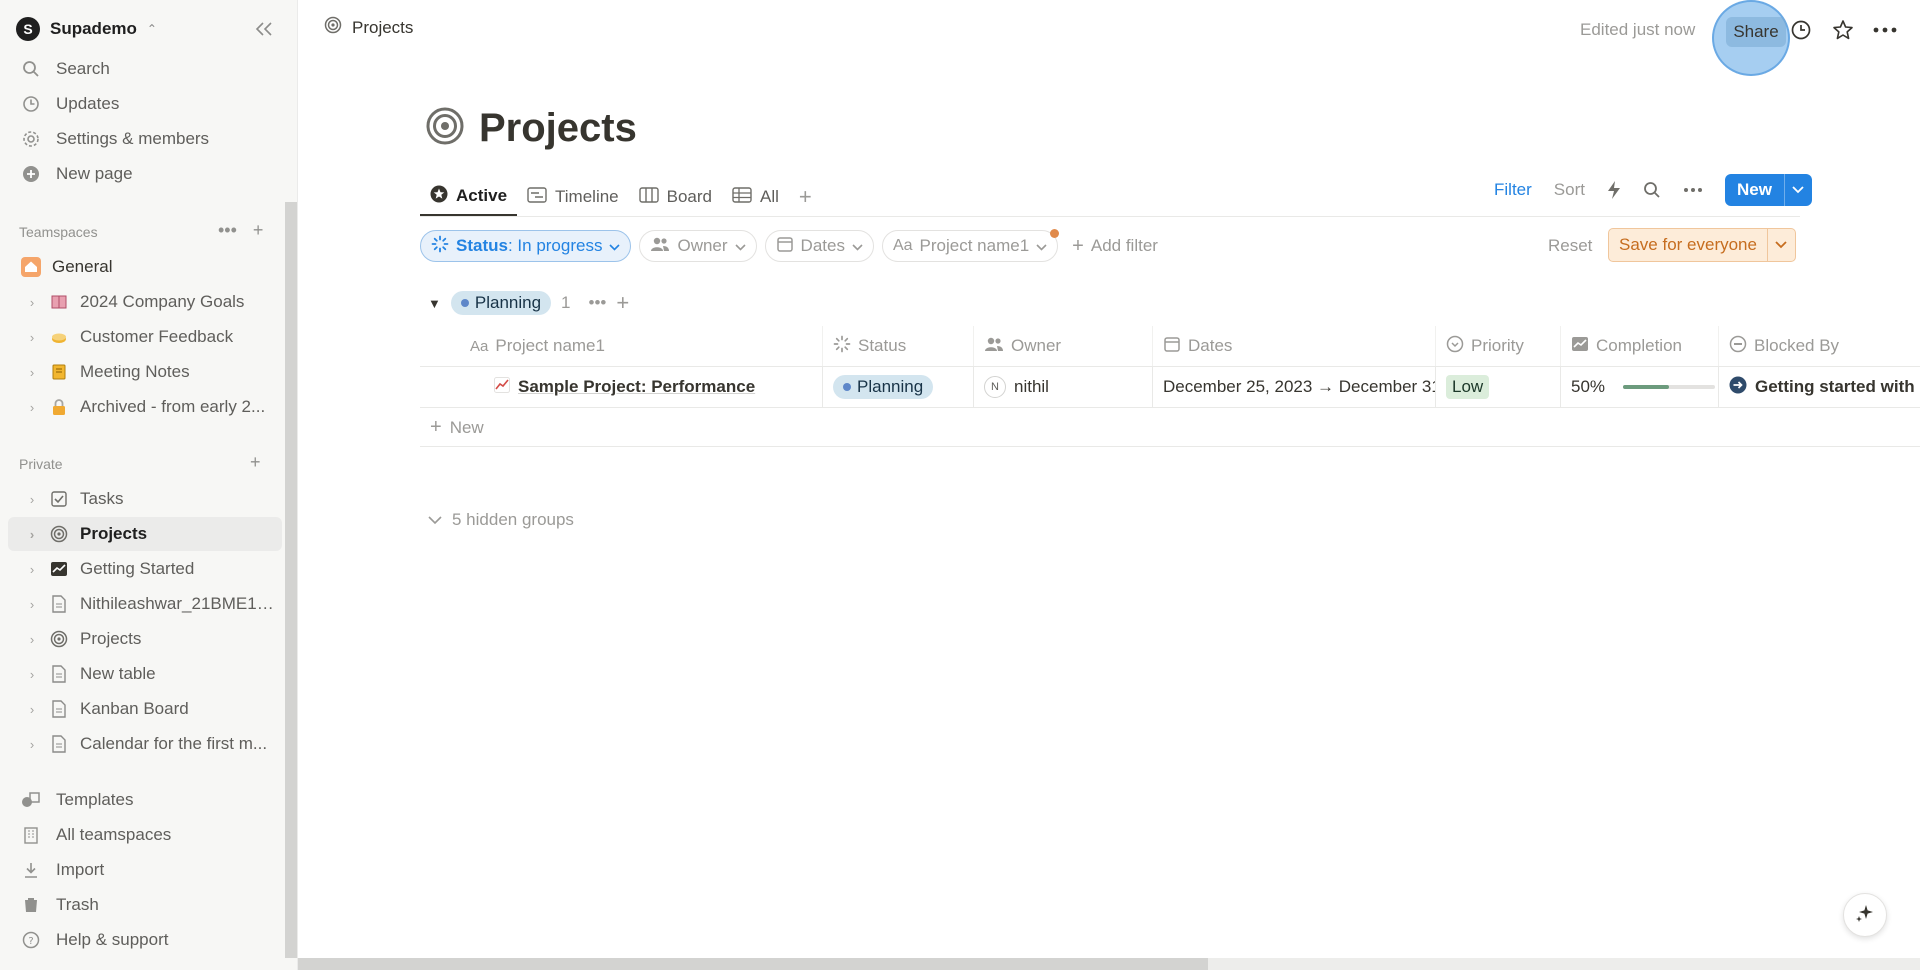 The image size is (1920, 970). Describe the element at coordinates (145, 534) in the screenshot. I see `sidebar-item-projects: › Projects` at that location.